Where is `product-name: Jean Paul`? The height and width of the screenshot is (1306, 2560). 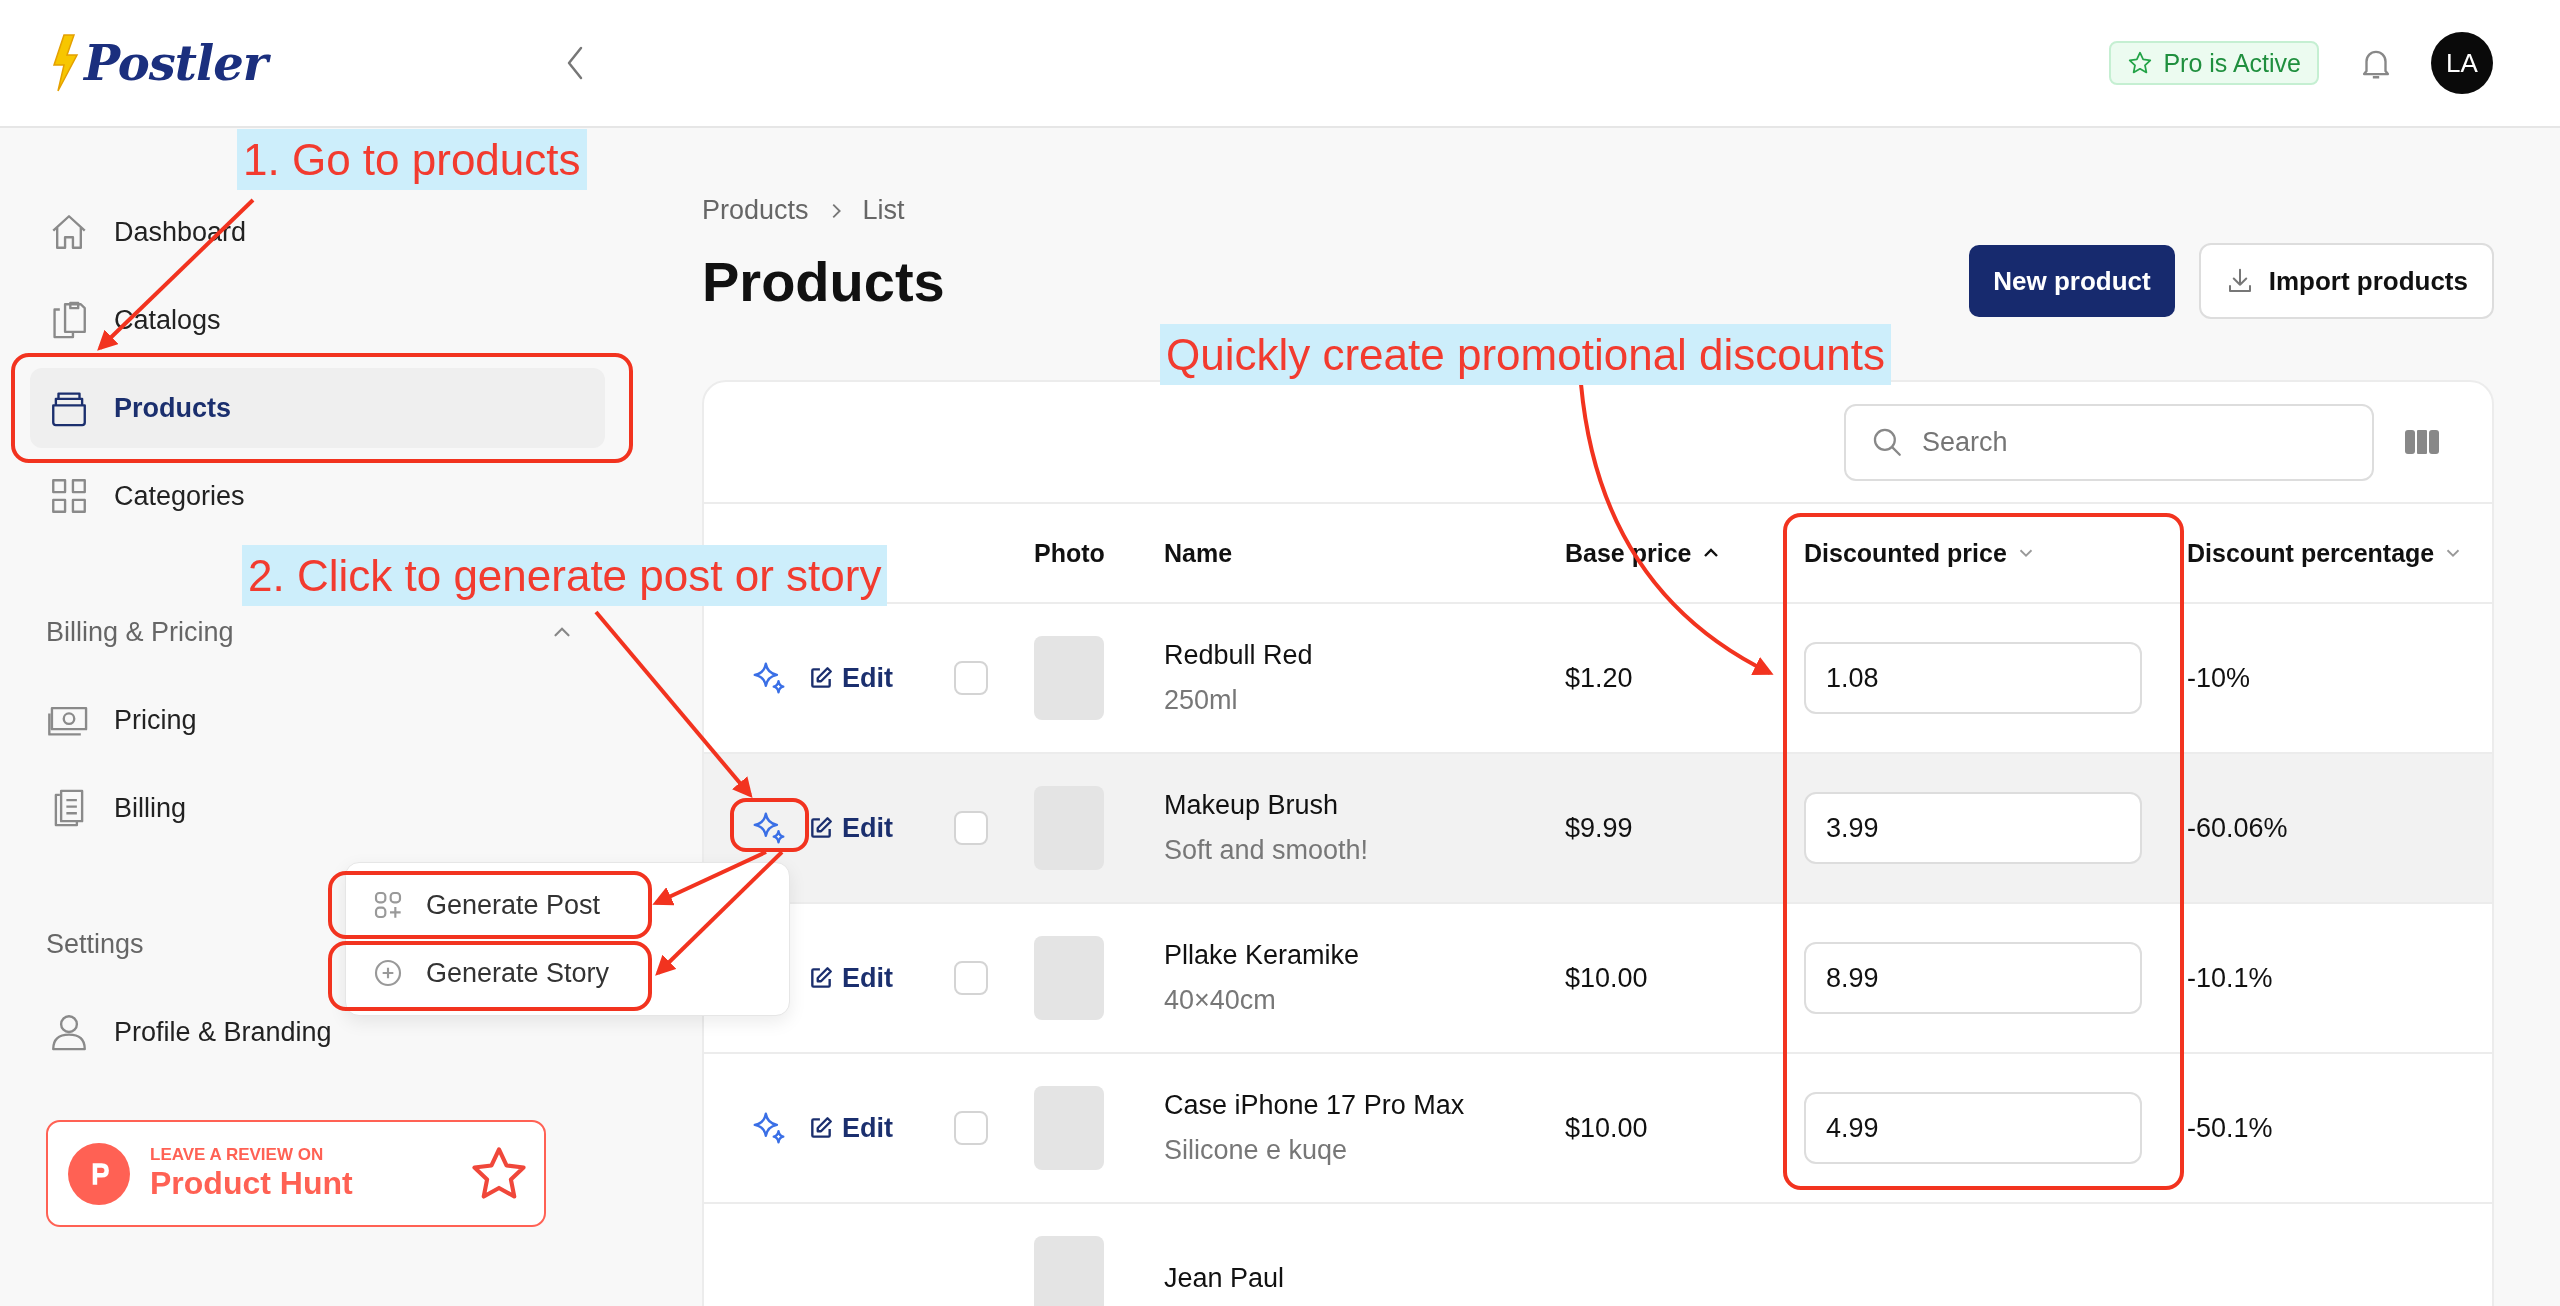
product-name: Jean Paul is located at coordinates (1224, 1278).